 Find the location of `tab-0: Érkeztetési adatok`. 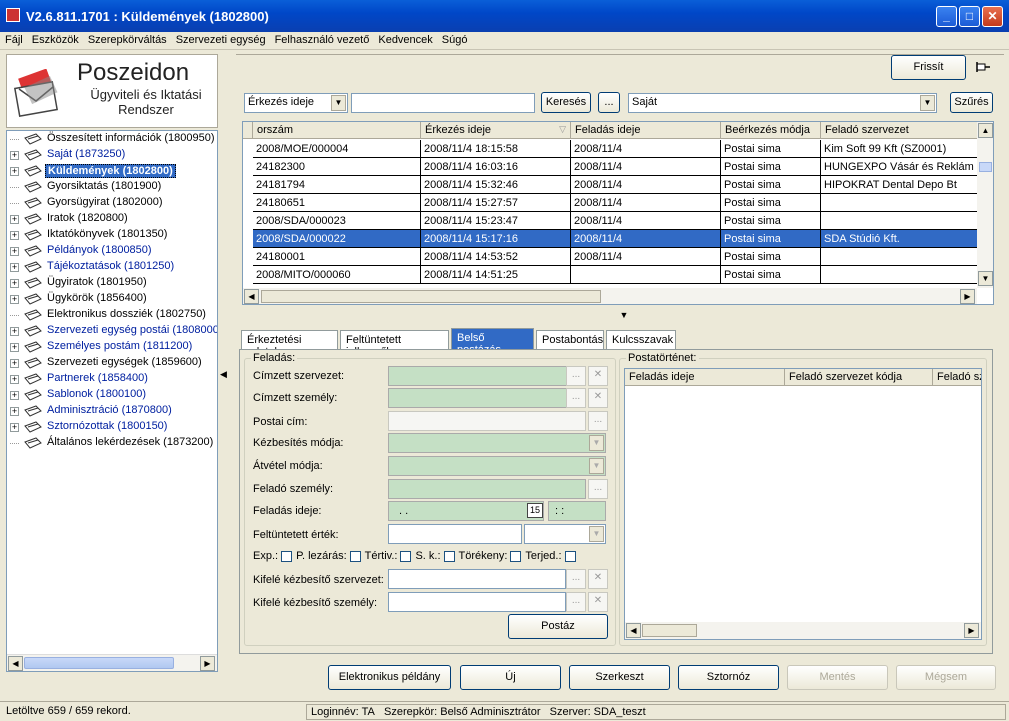

tab-0: Érkeztetési adatok is located at coordinates (289, 344).